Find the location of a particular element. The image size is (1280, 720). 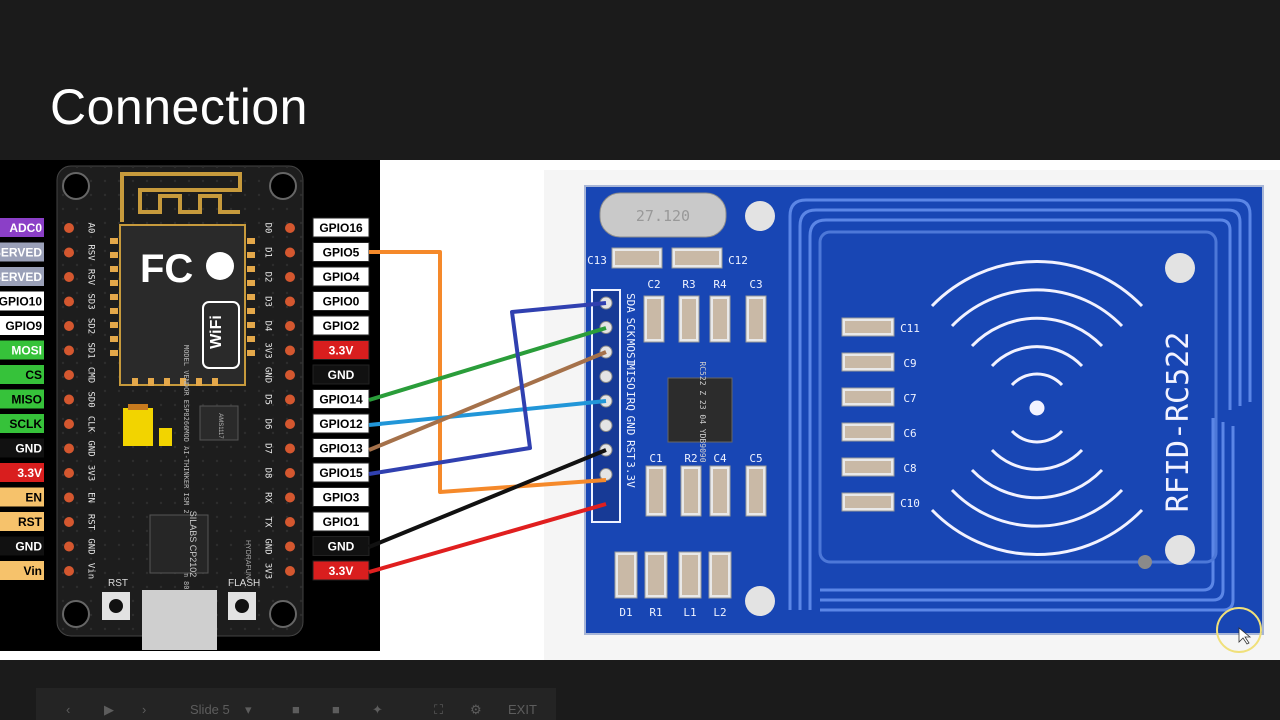

component-label: C1 is located at coordinates (655, 458).